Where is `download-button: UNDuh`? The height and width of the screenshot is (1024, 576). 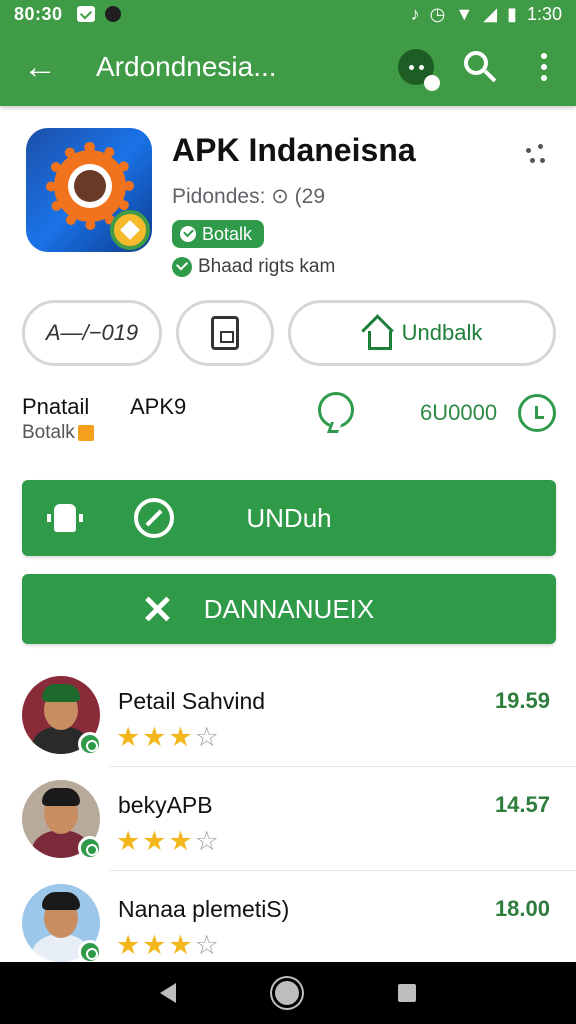 download-button: UNDuh is located at coordinates (289, 518).